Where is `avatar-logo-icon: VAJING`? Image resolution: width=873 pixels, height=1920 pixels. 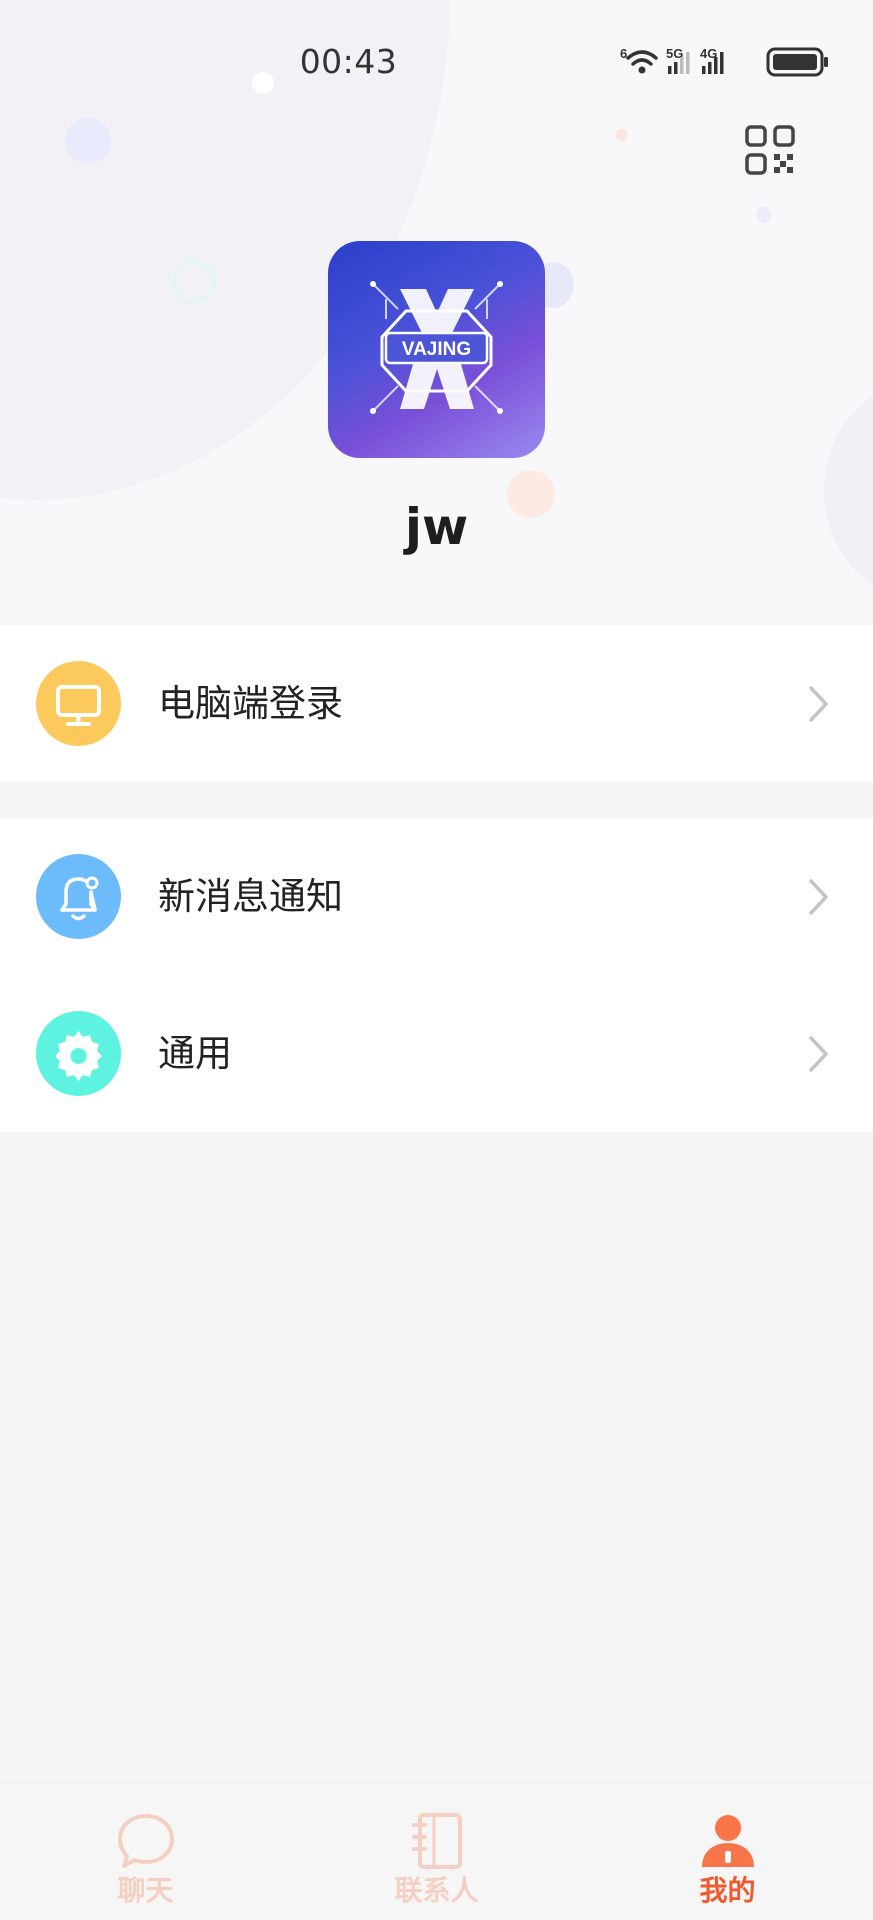 avatar-logo-icon: VAJING is located at coordinates (436, 347).